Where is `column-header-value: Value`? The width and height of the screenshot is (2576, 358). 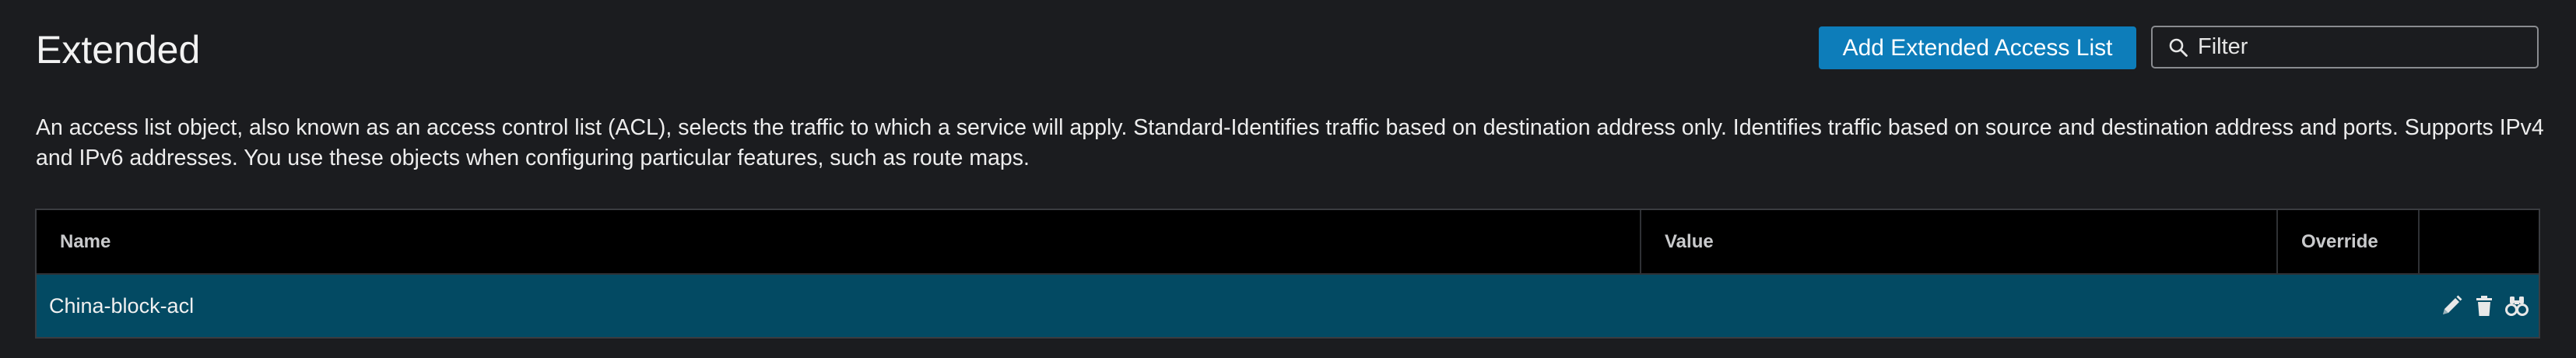
column-header-value: Value is located at coordinates (1960, 241).